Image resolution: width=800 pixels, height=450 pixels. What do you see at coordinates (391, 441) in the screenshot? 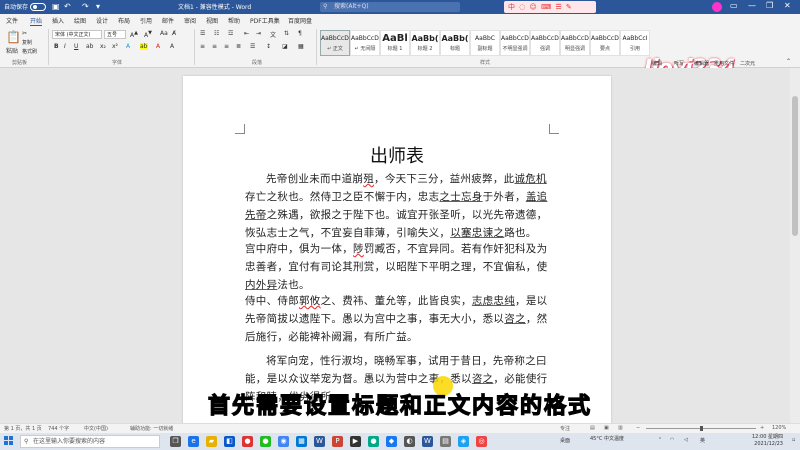
I see `app-icon: ◆` at bounding box center [391, 441].